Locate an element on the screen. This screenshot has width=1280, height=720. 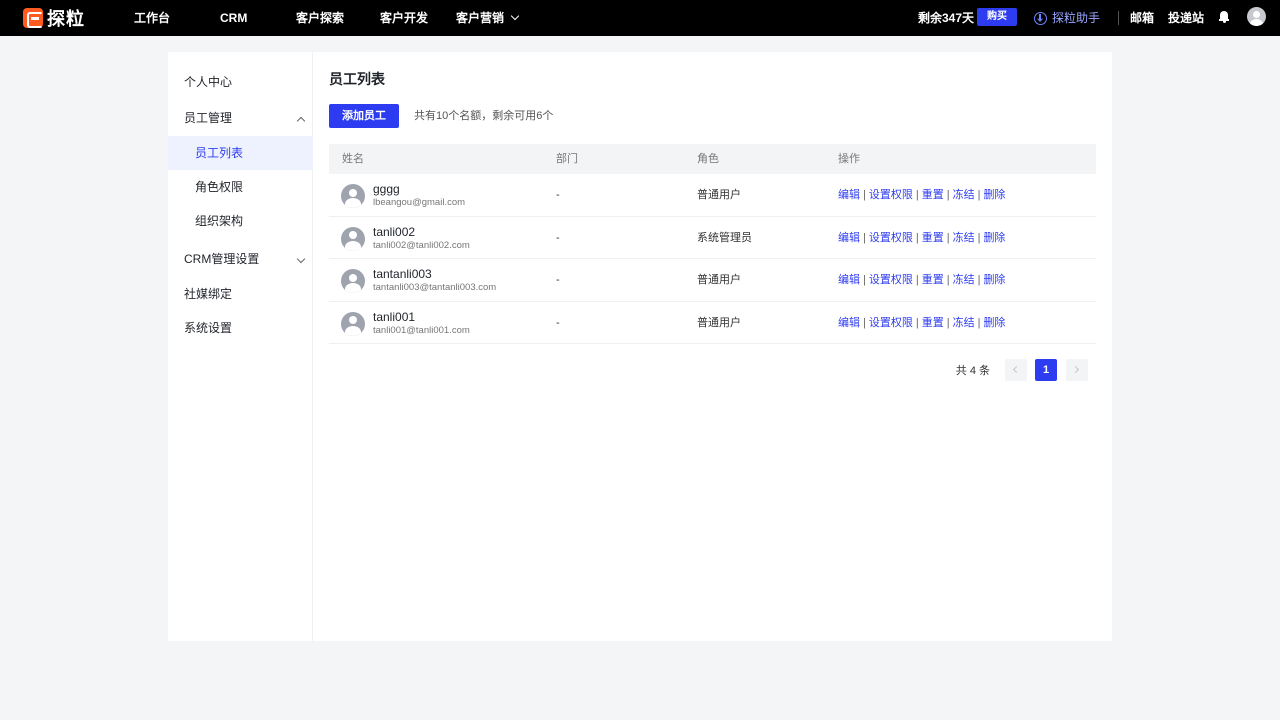
add-staff-button: 添加员工 is located at coordinates (364, 116).